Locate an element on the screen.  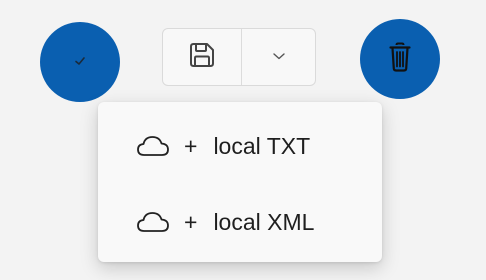
chevron-down-icon is located at coordinates (279, 57).